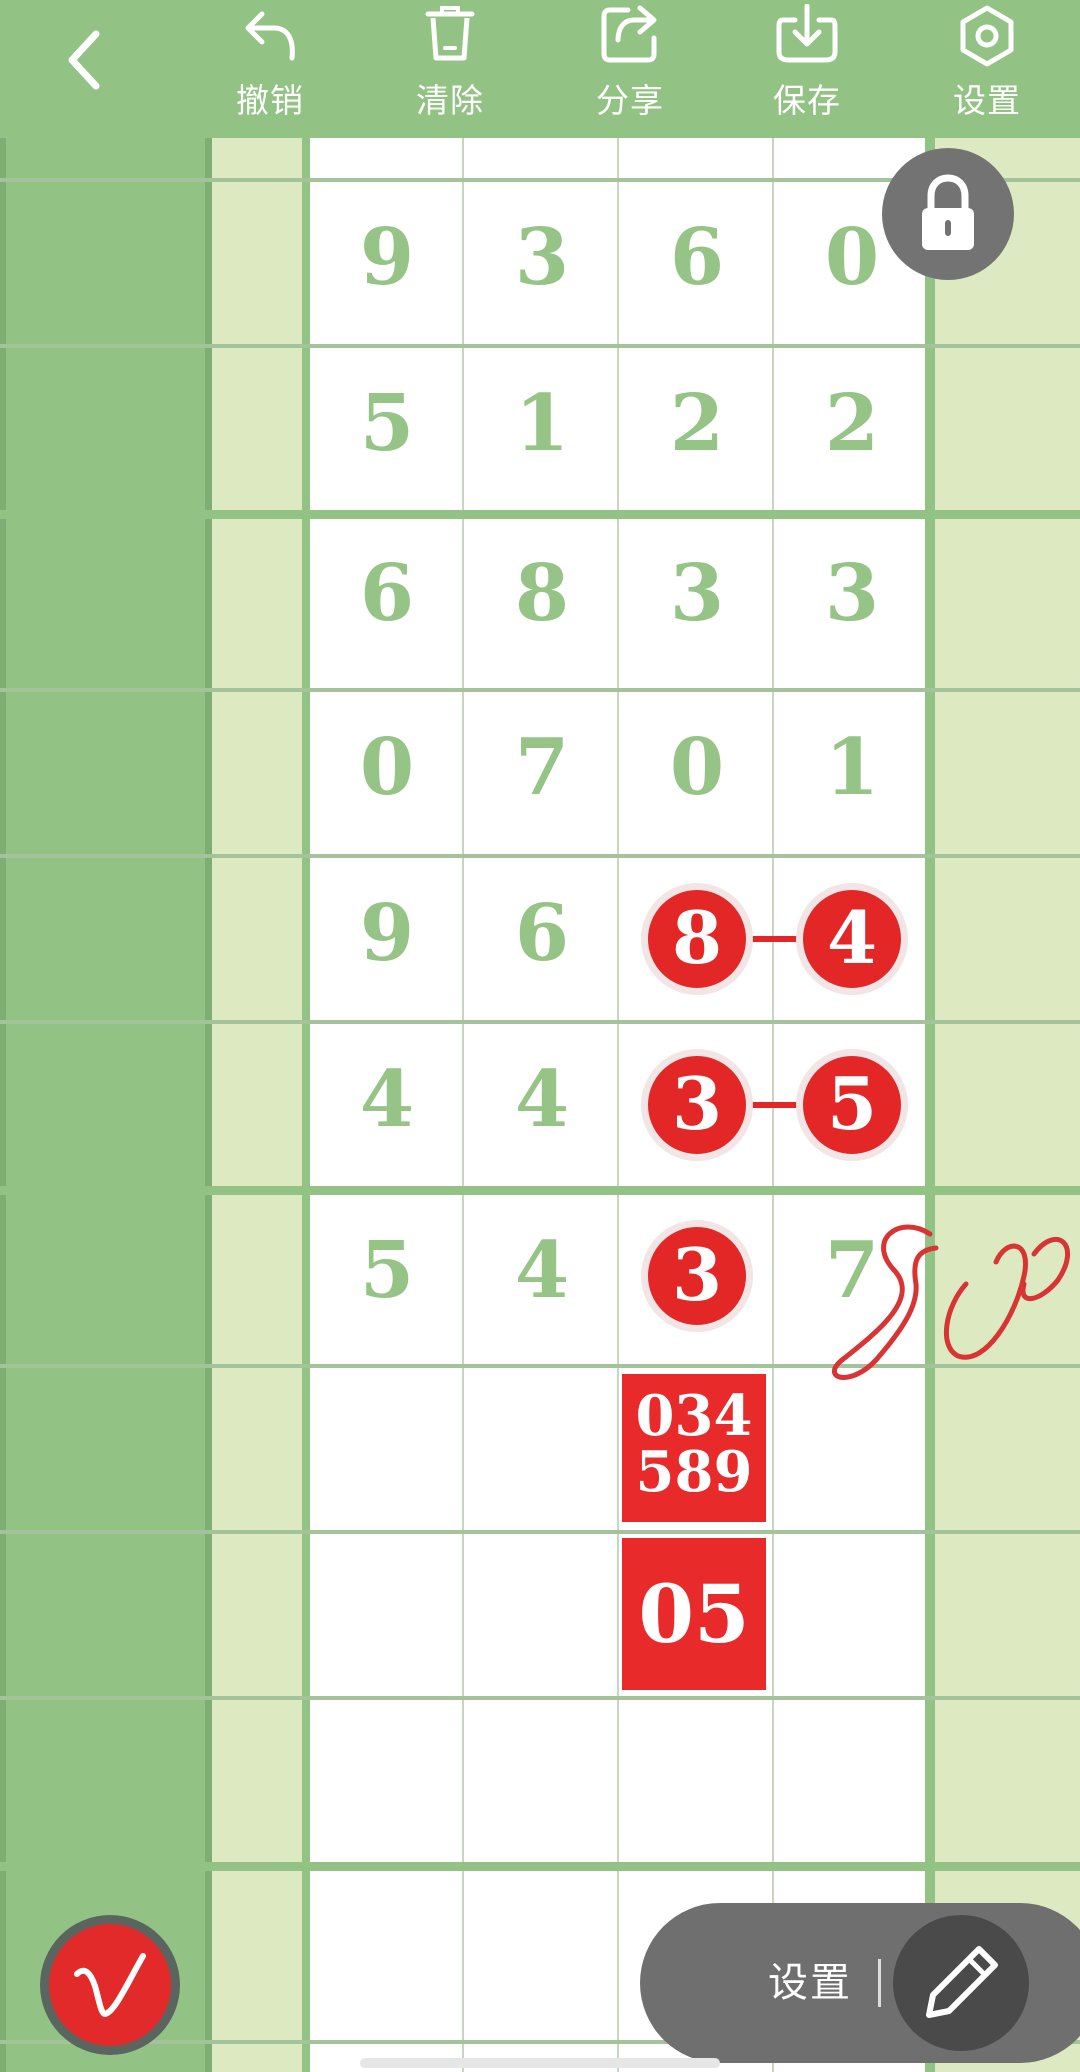 The height and width of the screenshot is (2072, 1080). Describe the element at coordinates (987, 36) in the screenshot. I see `settings-hexagon-icon` at that location.